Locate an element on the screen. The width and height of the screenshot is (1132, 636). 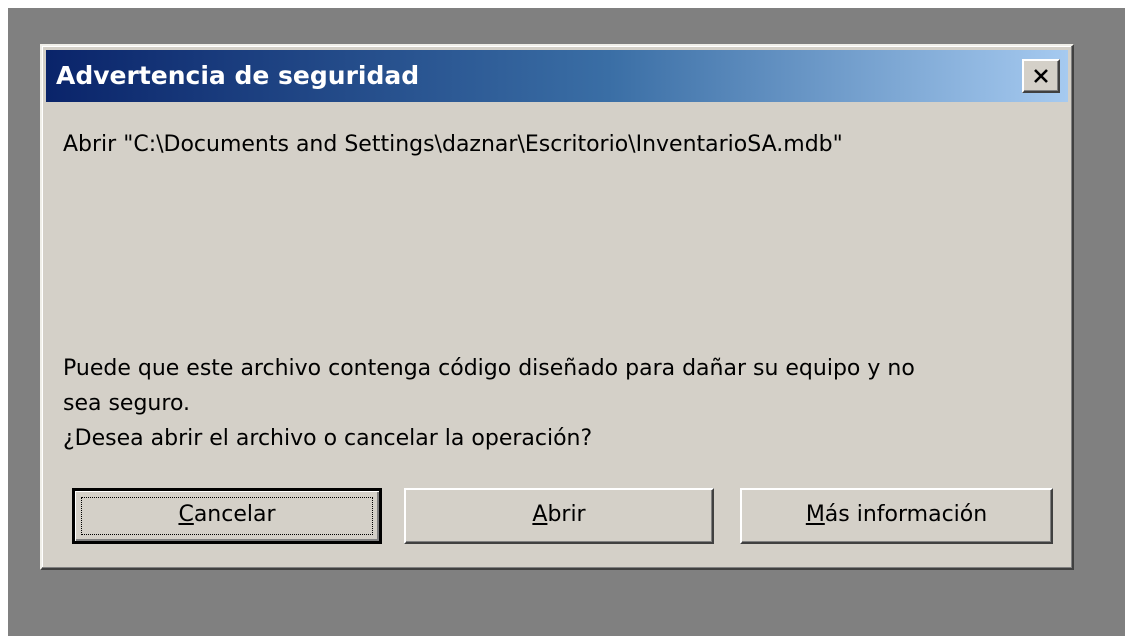
cancel-button: Cancelar is located at coordinates (227, 516).